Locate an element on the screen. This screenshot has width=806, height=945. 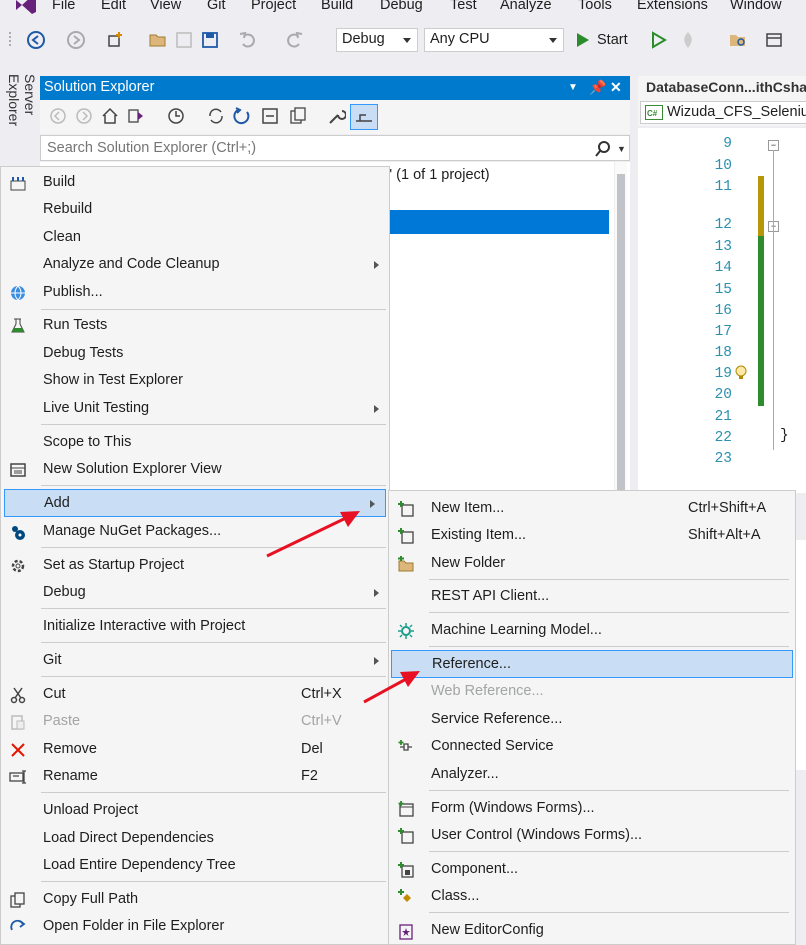
menu-item-open-folder: Open Folder in File Explorer is located at coordinates (195, 926).